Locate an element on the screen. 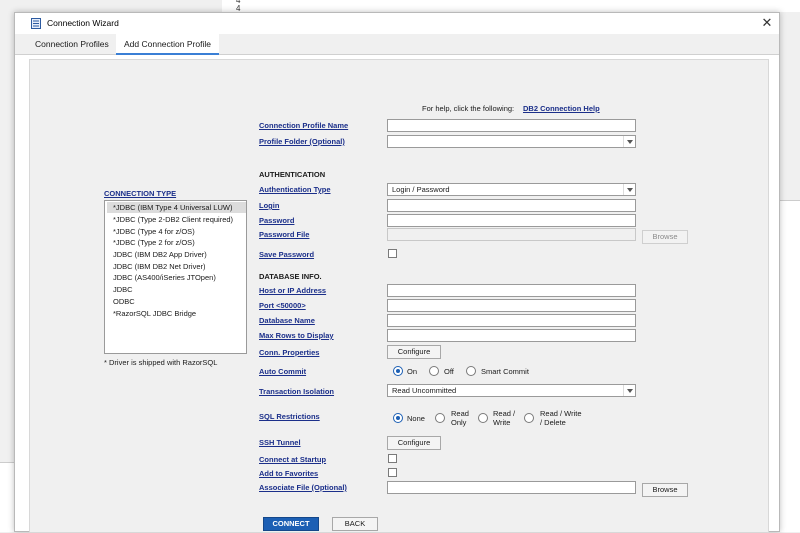 This screenshot has width=800, height=533. transaction-isolation-label: Transaction Isolation is located at coordinates (296, 391).